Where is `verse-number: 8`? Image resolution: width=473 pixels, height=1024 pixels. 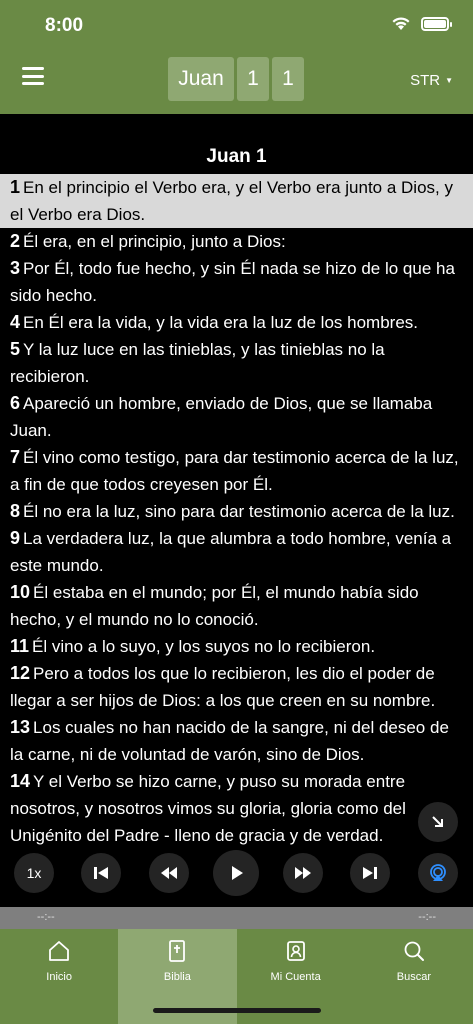
verse-number: 8 is located at coordinates (15, 511).